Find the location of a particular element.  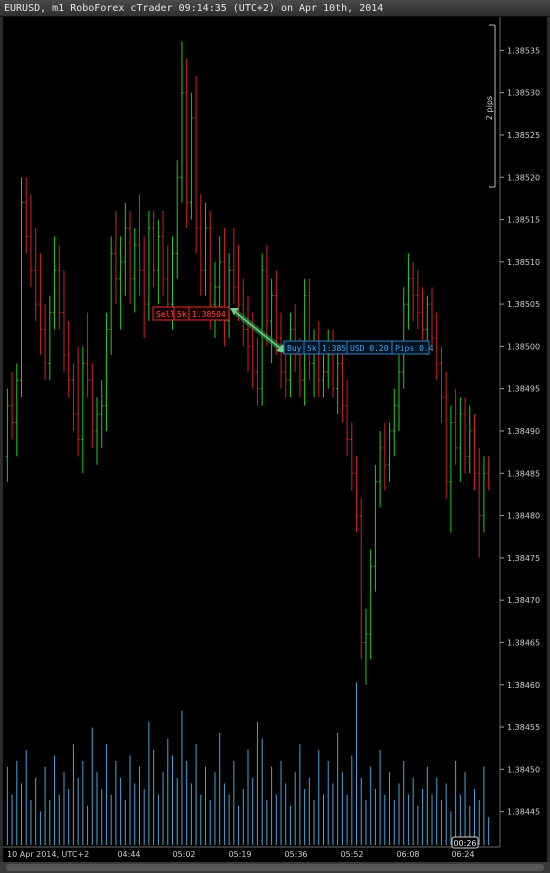

price-axis-label: 1.38465 is located at coordinates (523, 642).